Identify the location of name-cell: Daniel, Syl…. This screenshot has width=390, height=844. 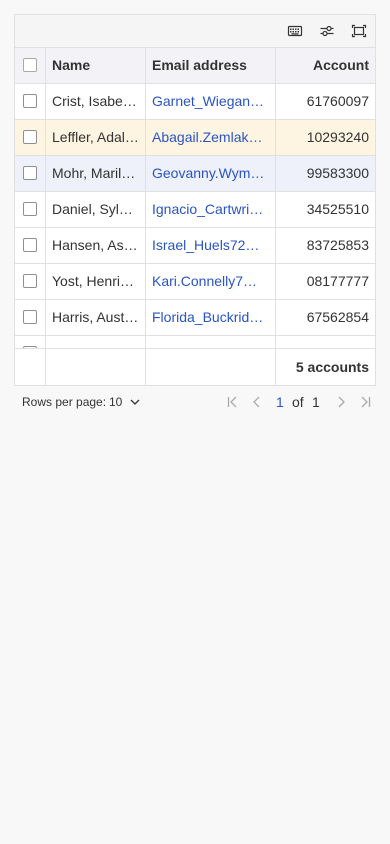
(96, 209).